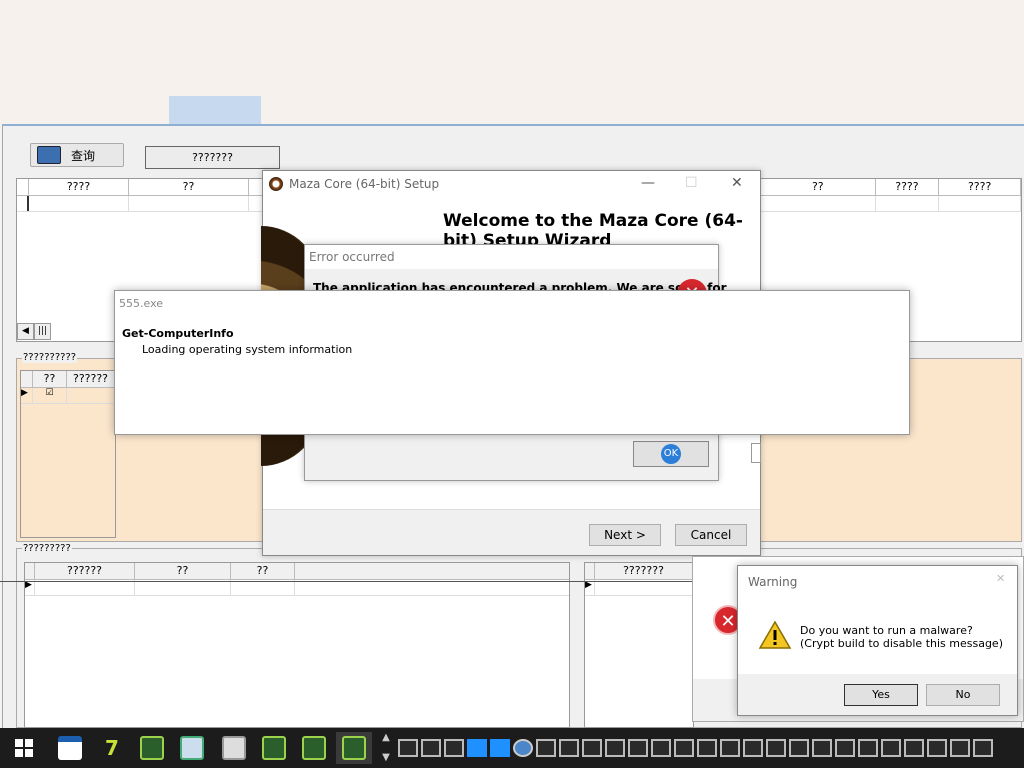  What do you see at coordinates (364, 184) in the screenshot?
I see `wizard-title: Maza Core (64-bit) Setup` at bounding box center [364, 184].